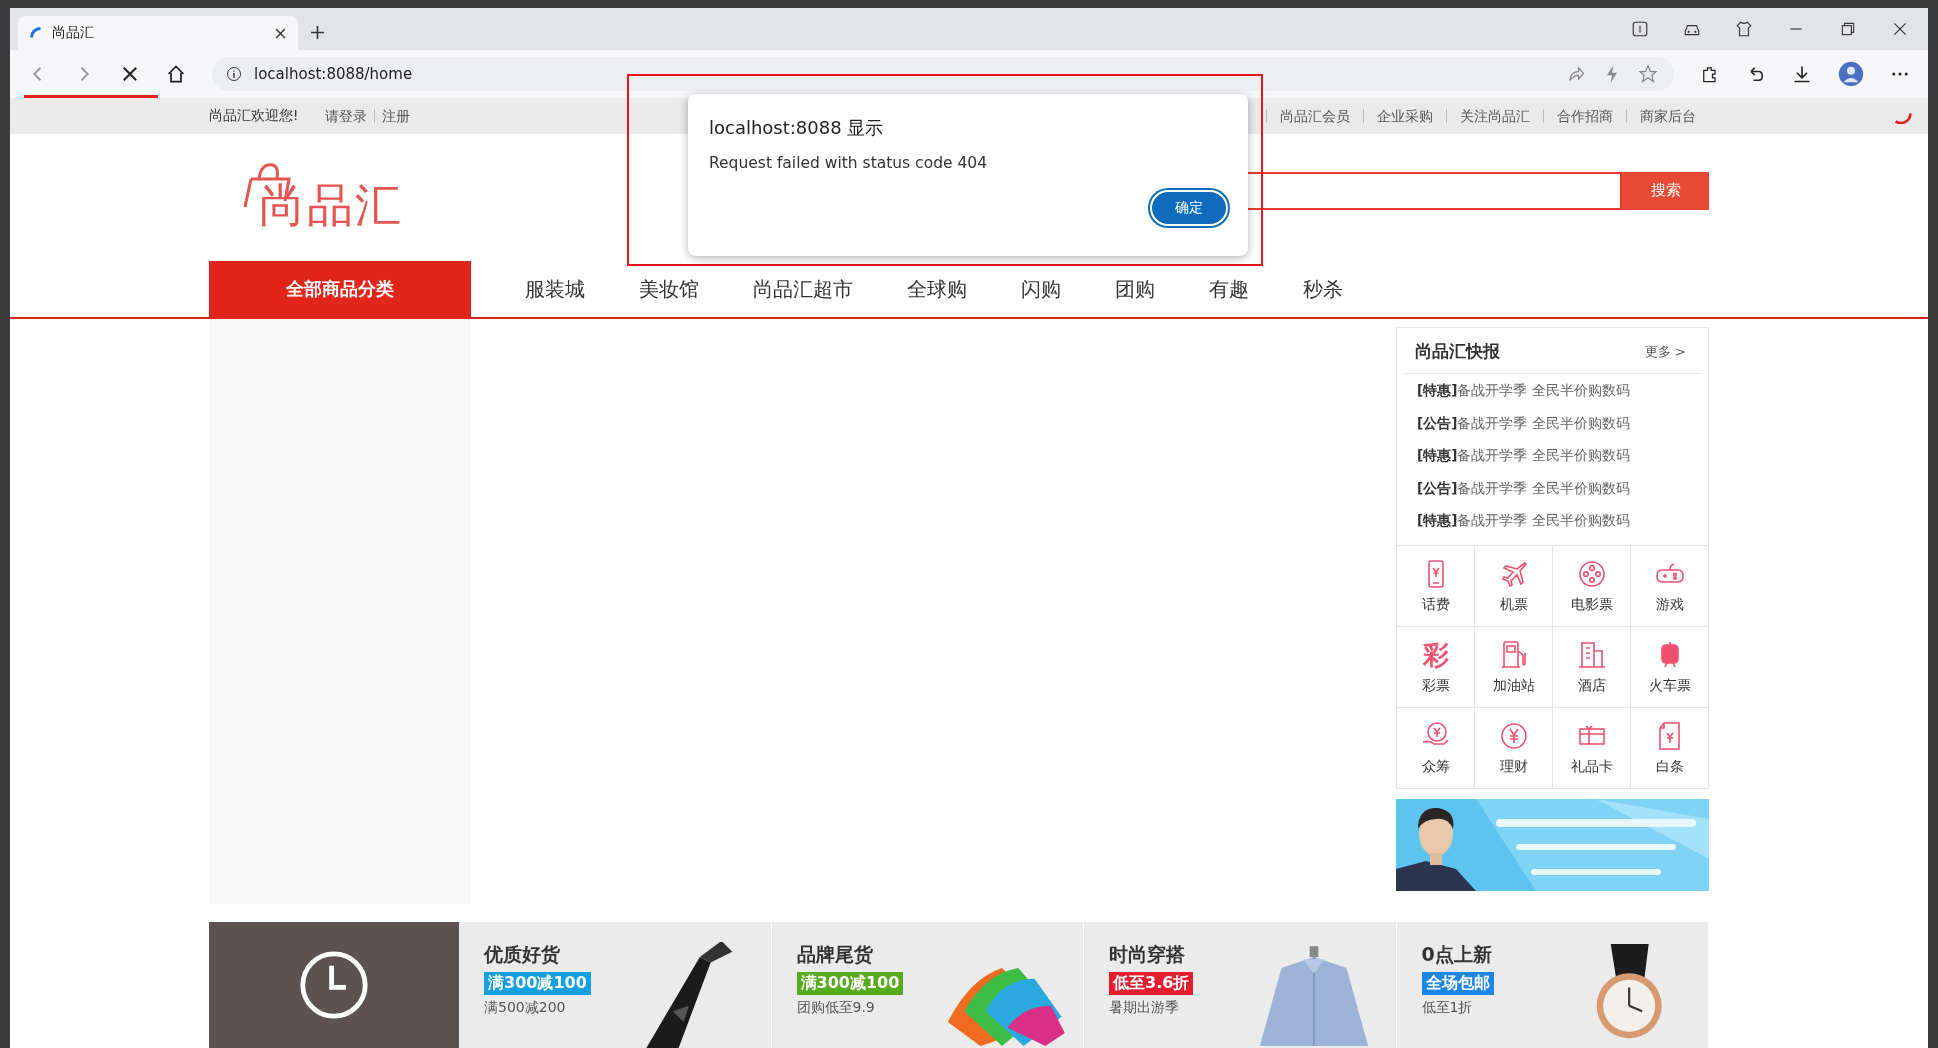  What do you see at coordinates (317, 32) in the screenshot?
I see `new-tab-icon` at bounding box center [317, 32].